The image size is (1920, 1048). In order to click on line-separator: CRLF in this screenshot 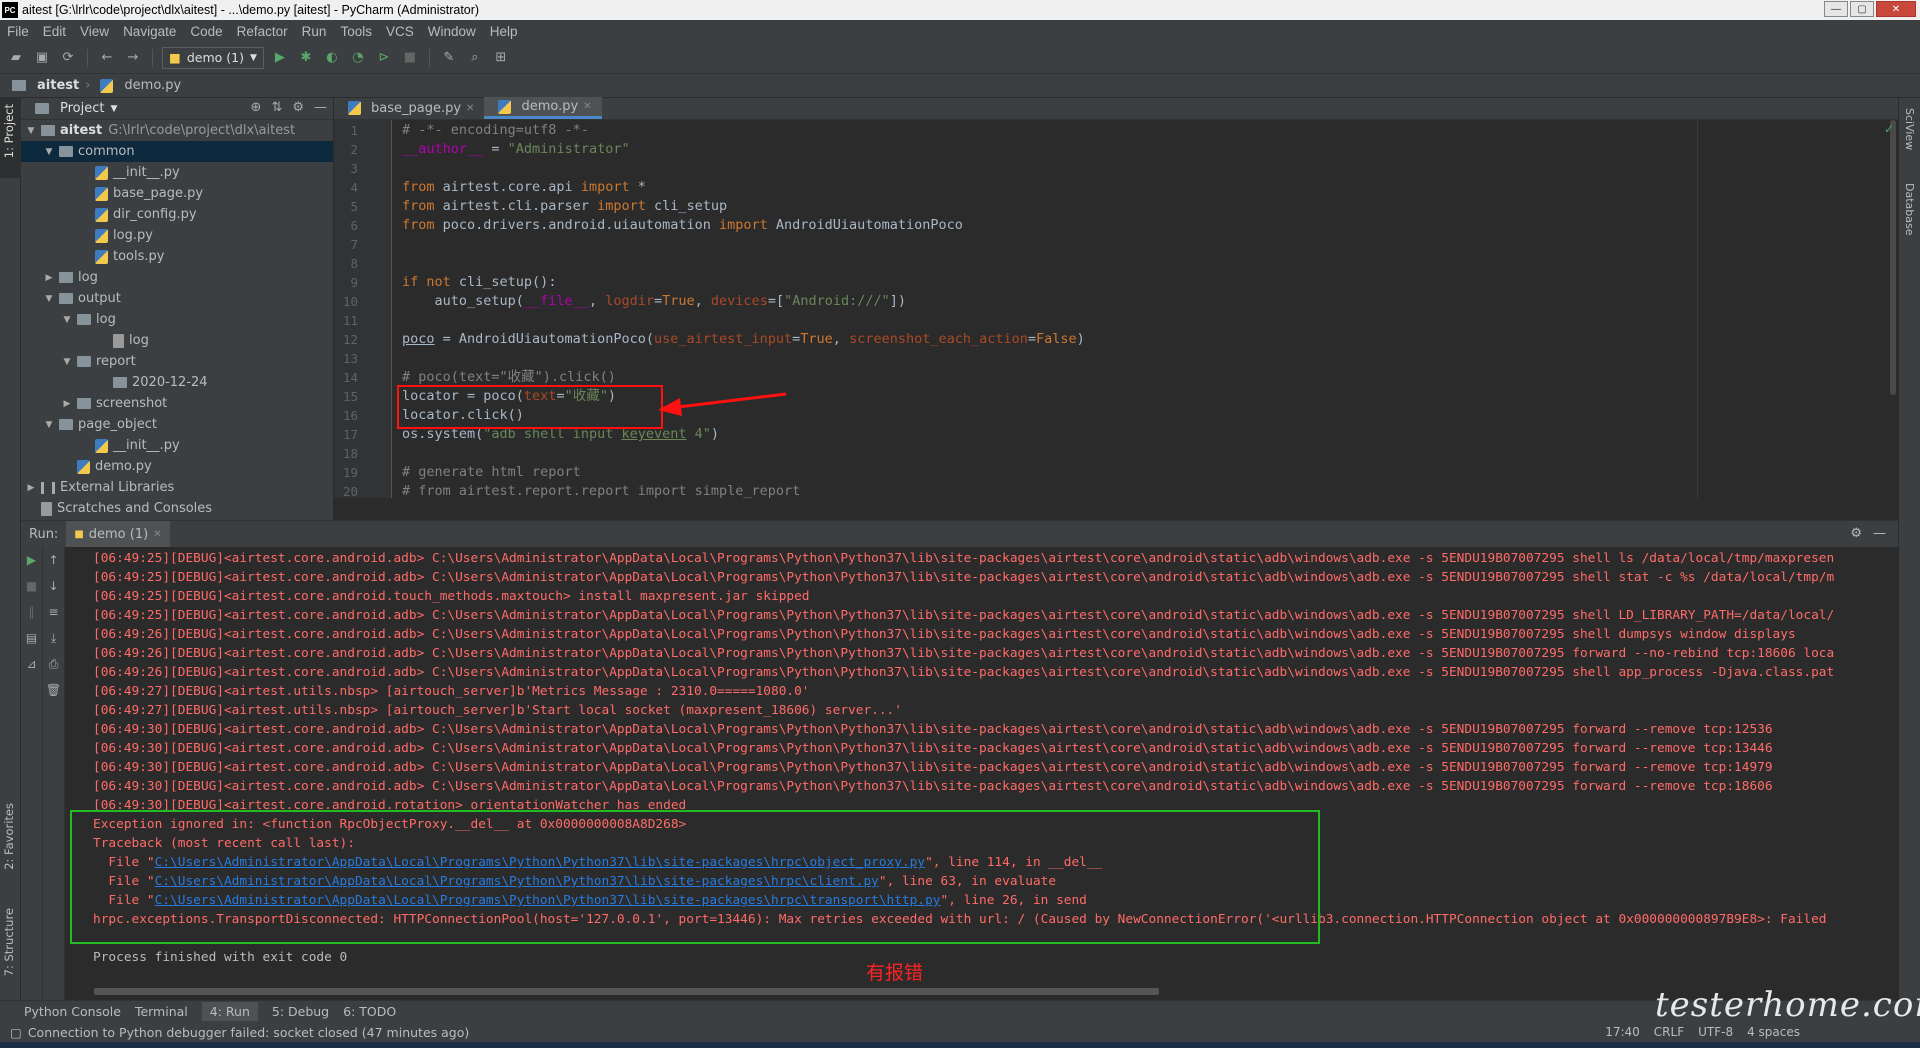, I will do `click(1669, 1032)`.